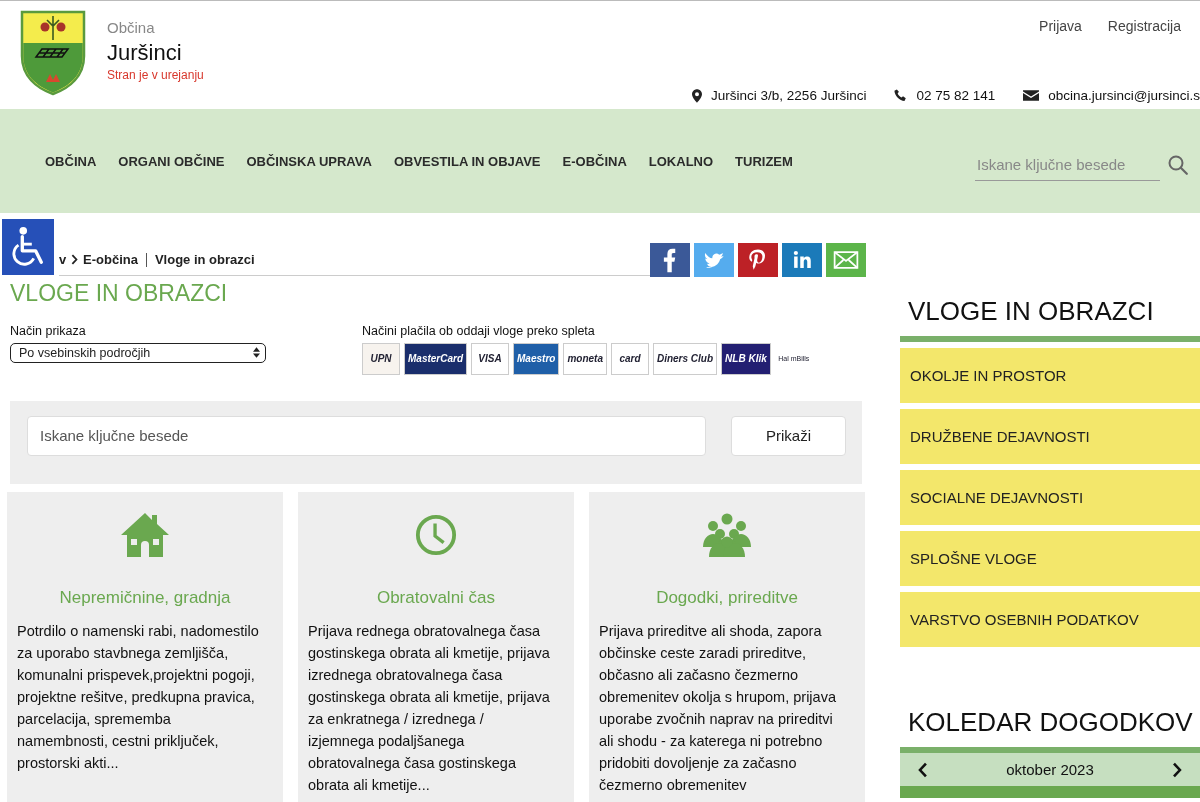 This screenshot has width=1200, height=802. I want to click on municipality-label: Občina, so click(131, 27).